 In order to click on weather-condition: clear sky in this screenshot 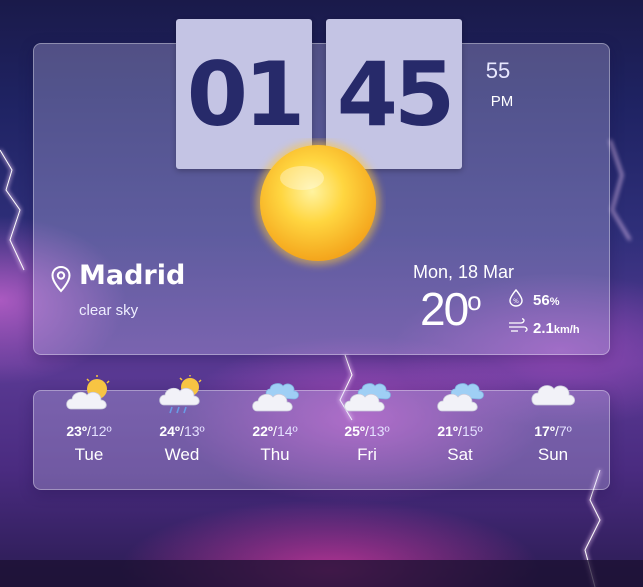, I will do `click(109, 310)`.